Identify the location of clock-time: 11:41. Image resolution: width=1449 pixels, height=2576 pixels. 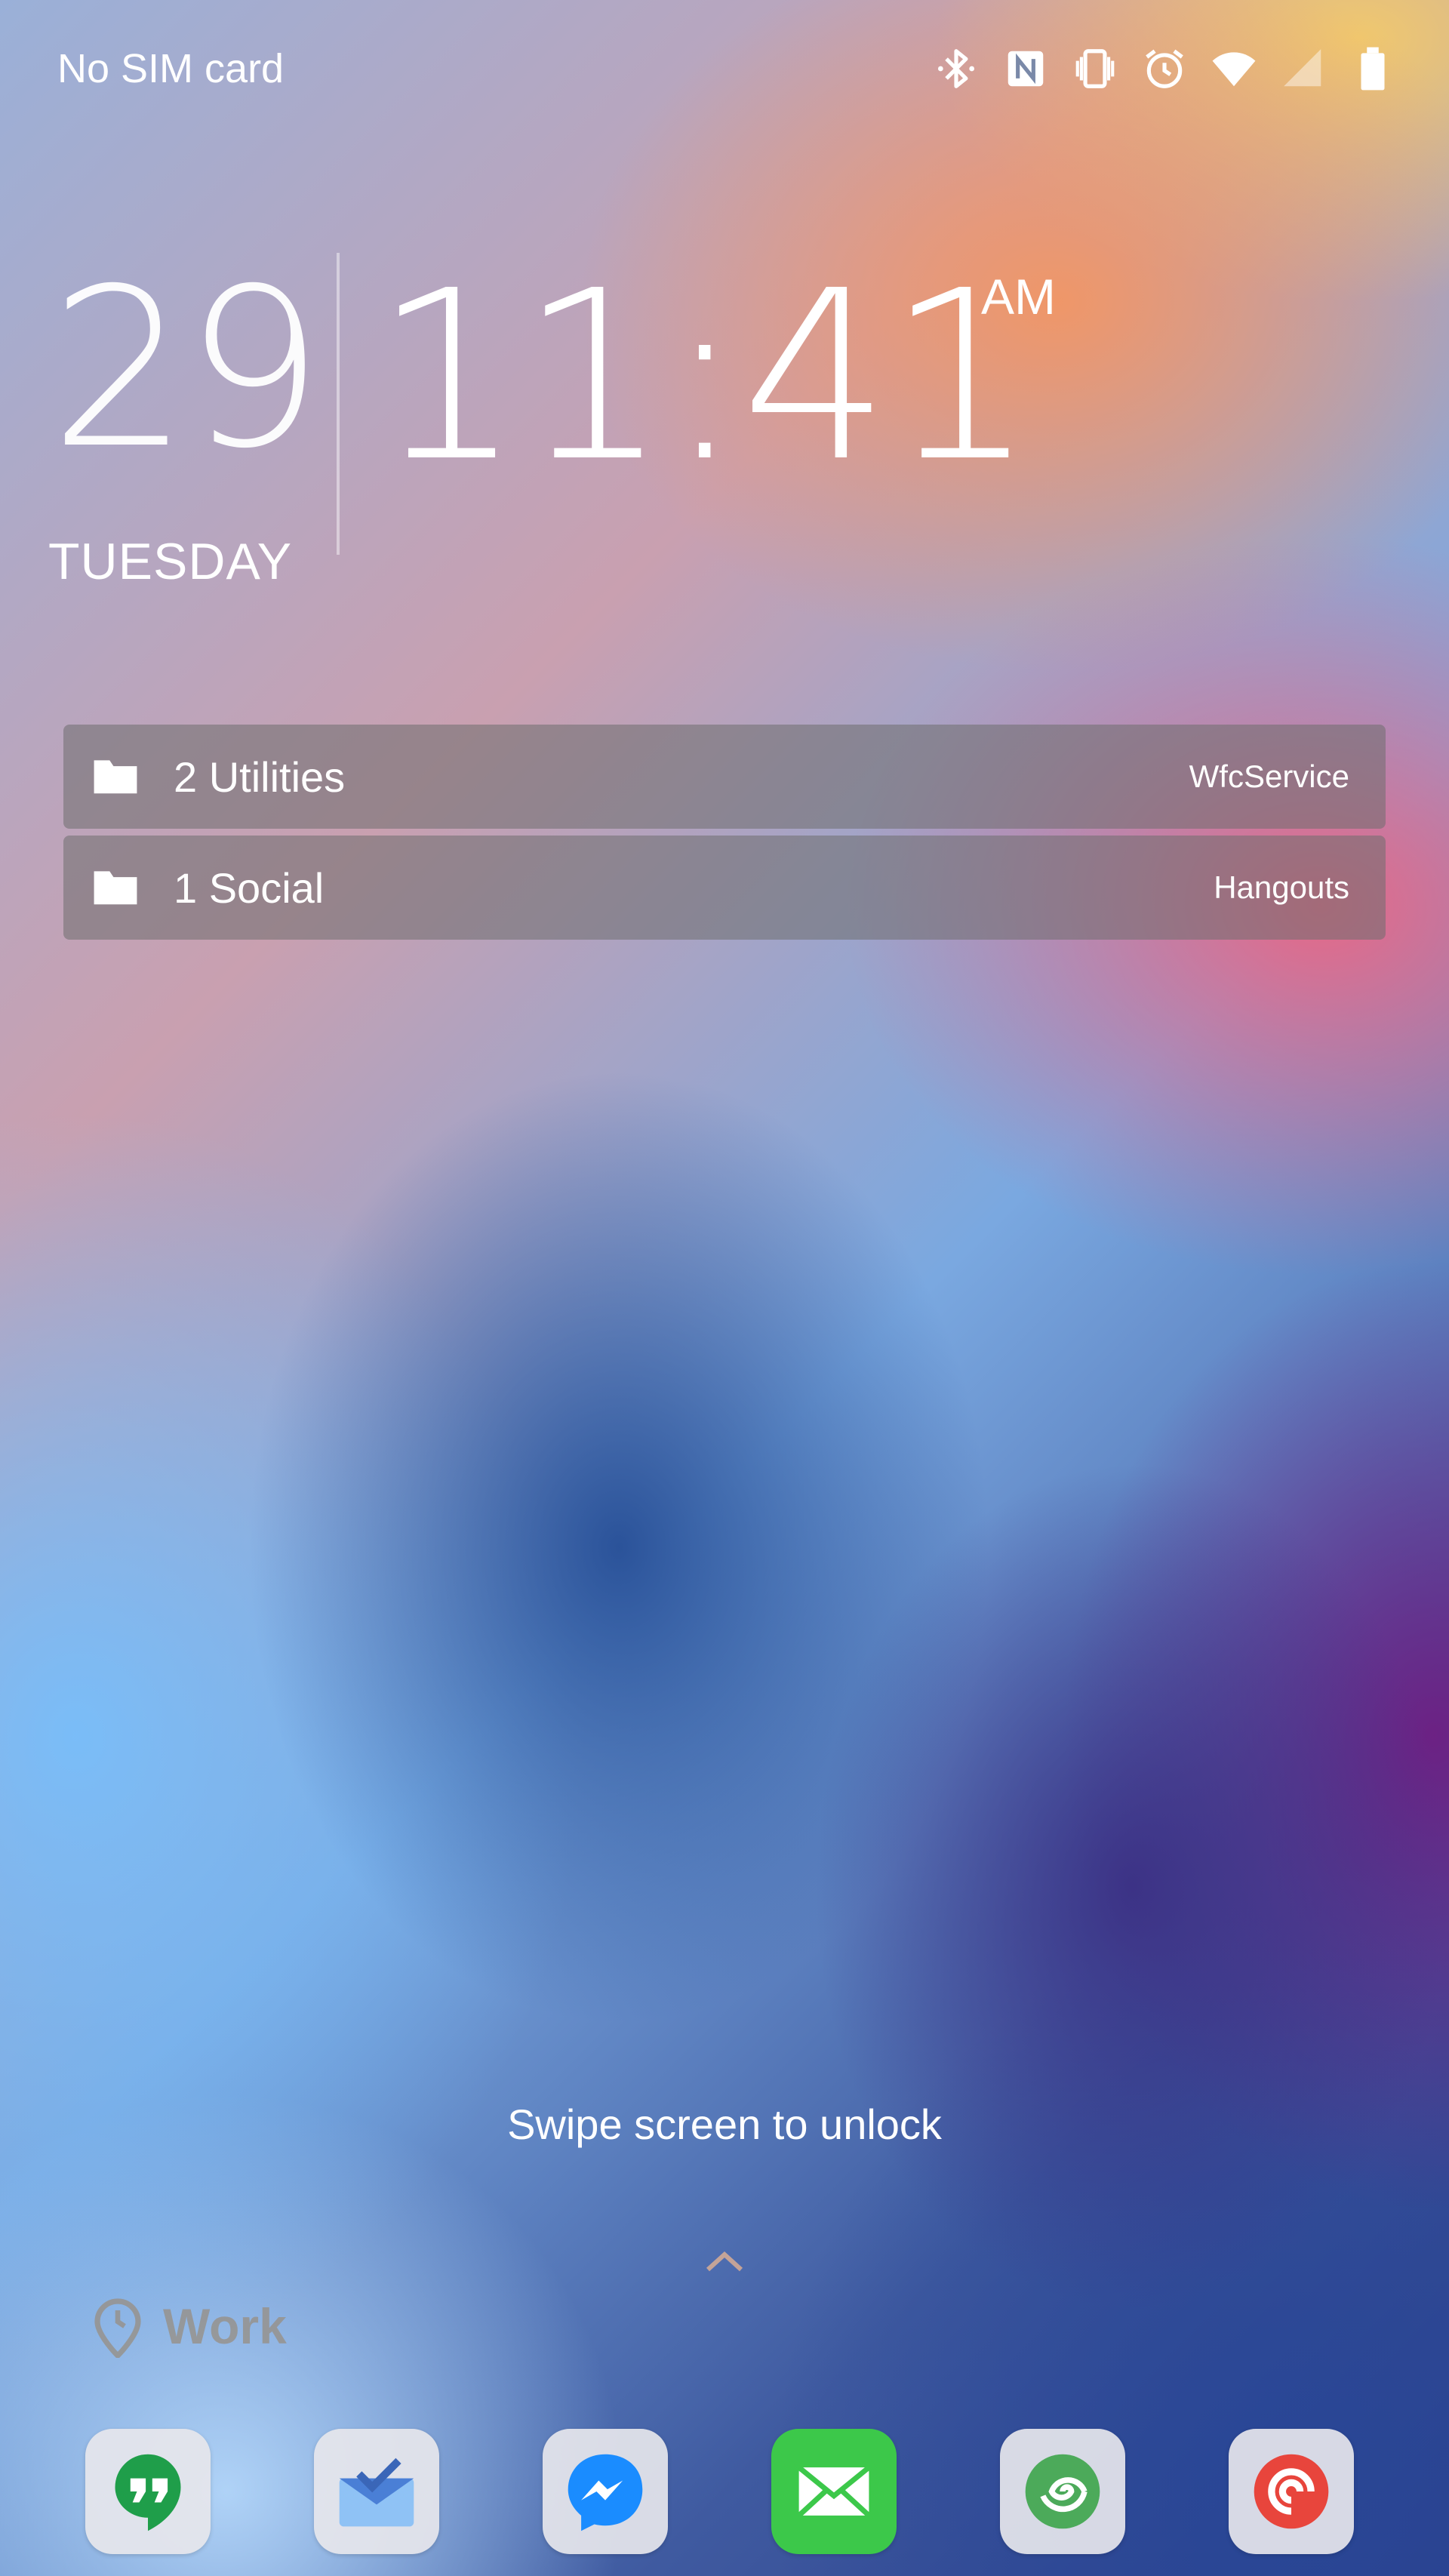
(704, 377).